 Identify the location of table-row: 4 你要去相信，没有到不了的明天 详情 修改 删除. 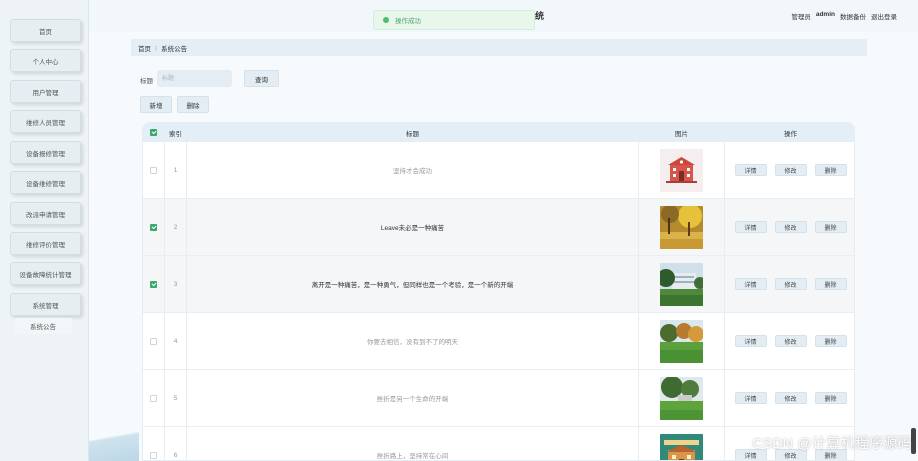
(498, 341).